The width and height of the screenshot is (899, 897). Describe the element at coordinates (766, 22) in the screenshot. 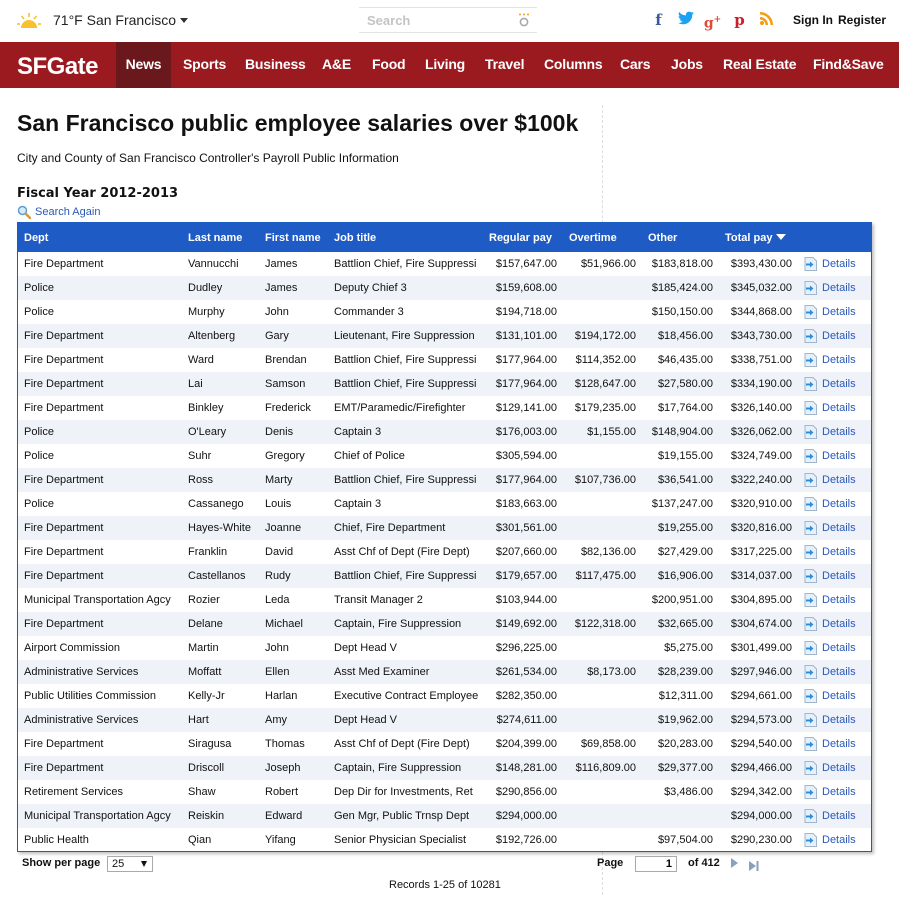

I see `rss-icon` at that location.